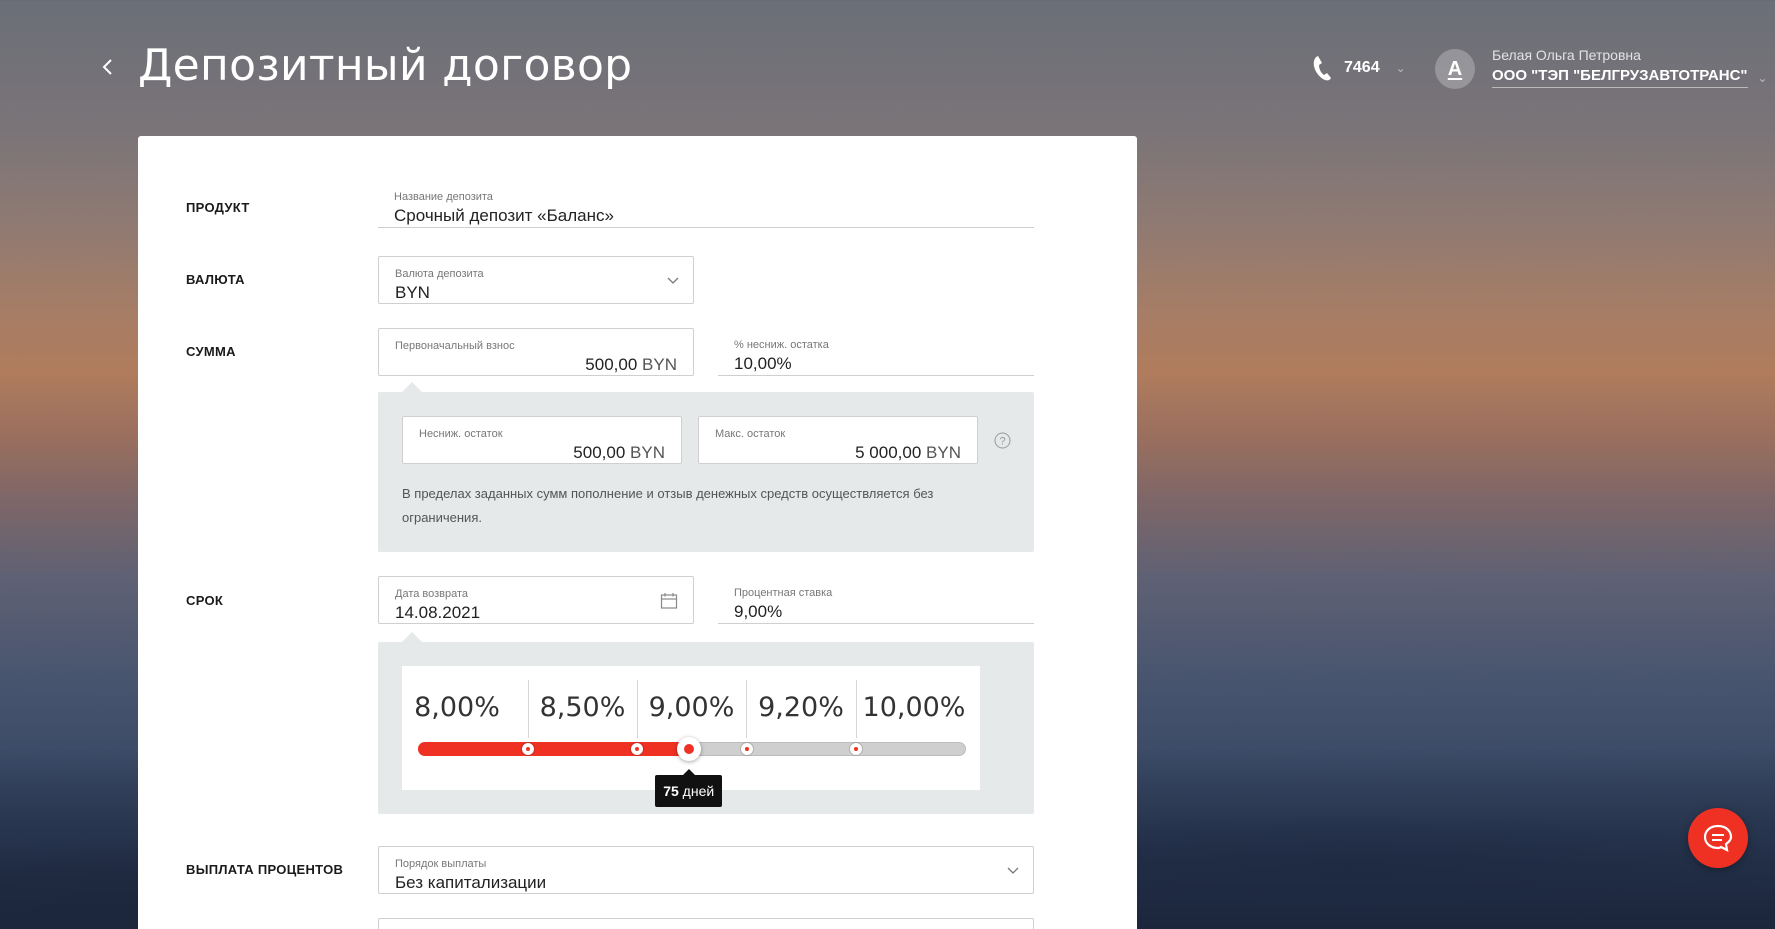  I want to click on help-icon: ?, so click(1002, 440).